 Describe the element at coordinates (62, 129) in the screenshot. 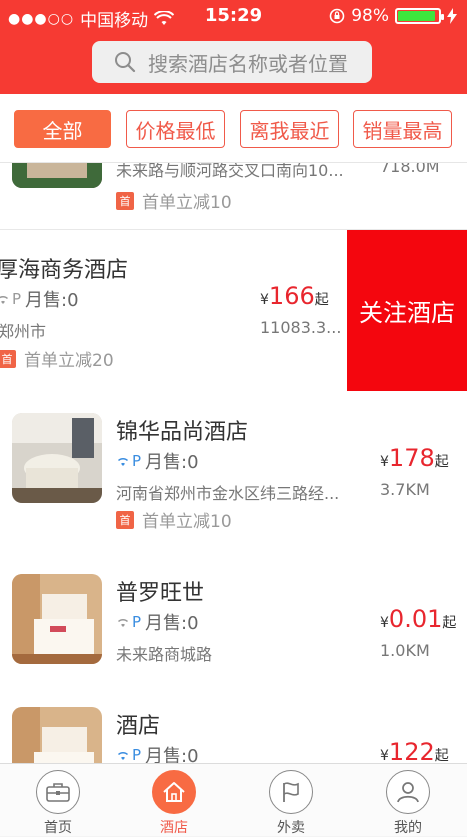

I see `filter-all-button: 全部` at that location.